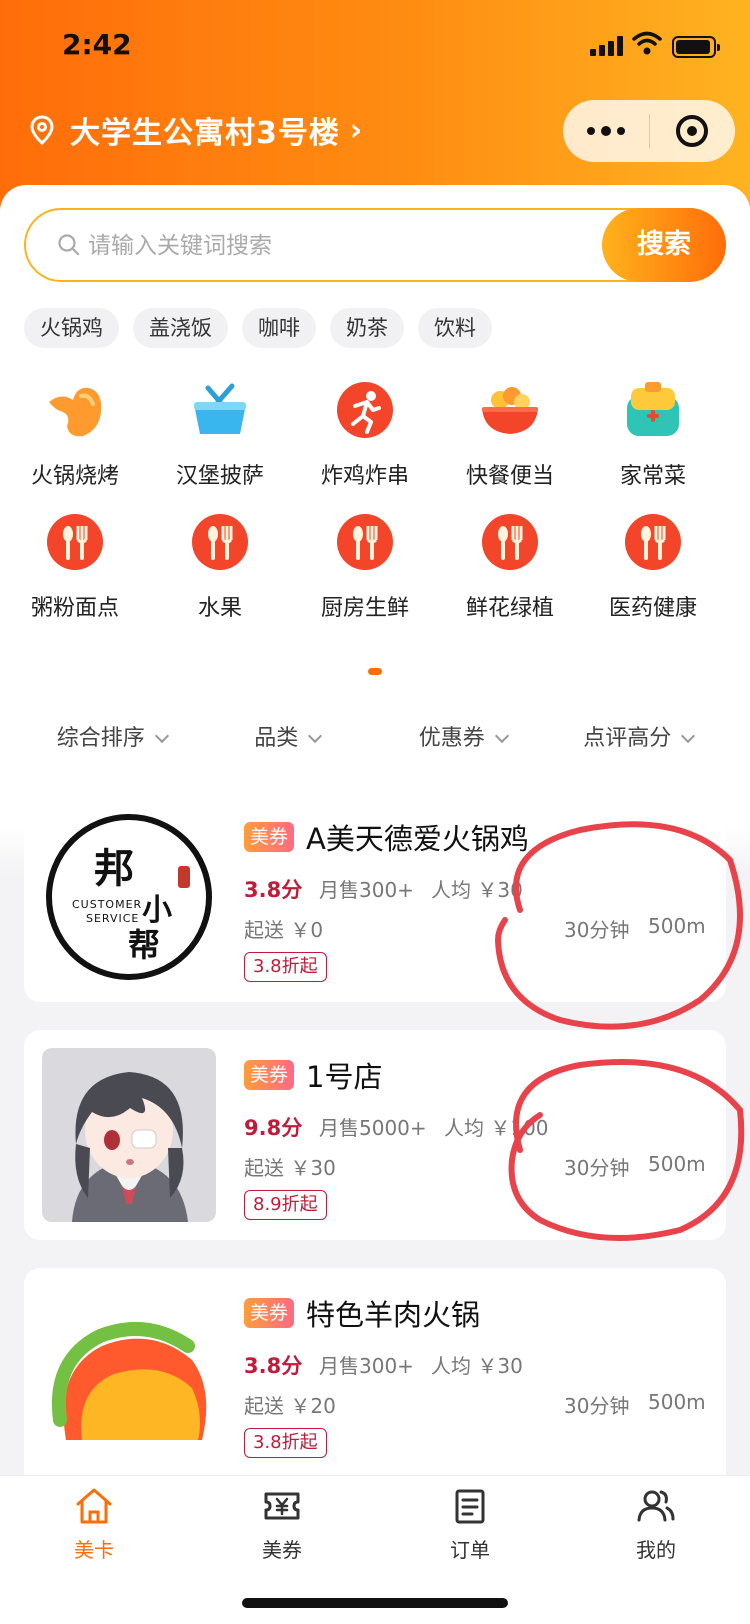 The width and height of the screenshot is (750, 1624). Describe the element at coordinates (285, 1205) in the screenshot. I see `discount-tag: 8.9折起` at that location.